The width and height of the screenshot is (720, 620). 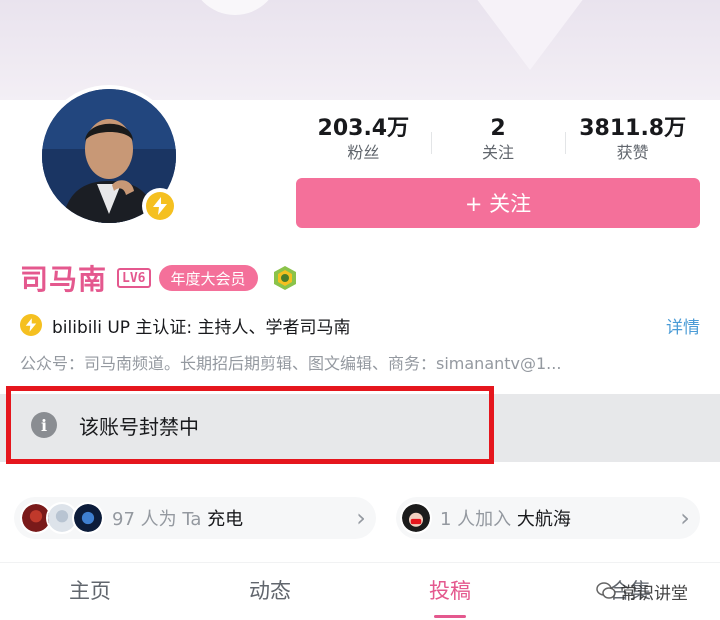 I want to click on certification-row: bilibili UP 主认证: 主持人、学者司马南 详情, so click(x=360, y=325).